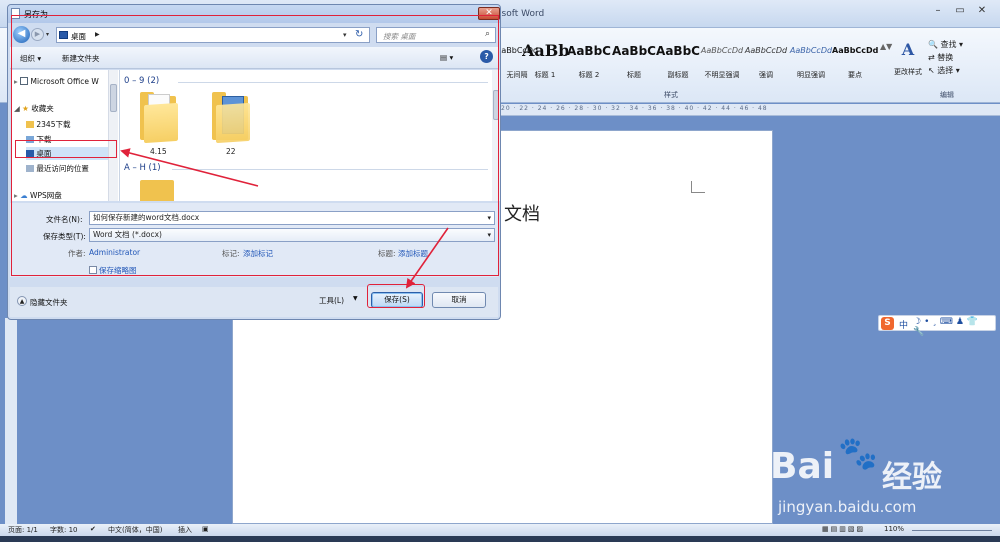 The width and height of the screenshot is (1000, 542). I want to click on dialog-close-icon: ✕, so click(489, 13).